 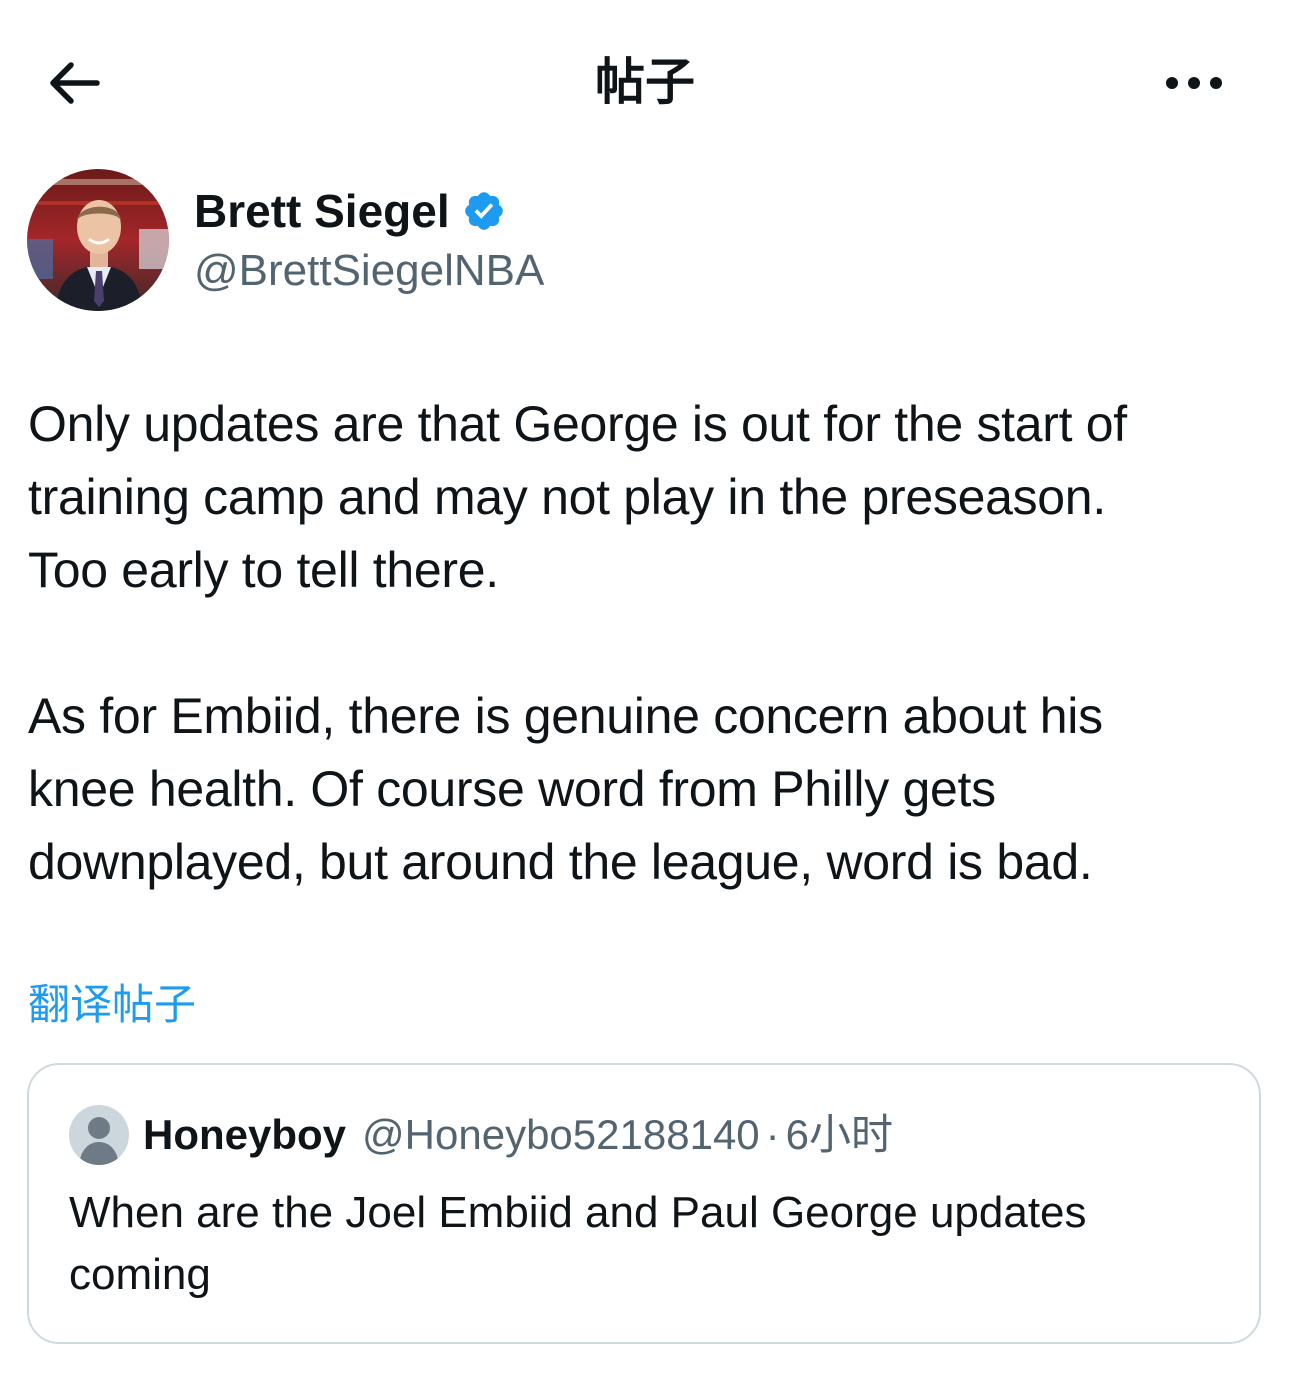 I want to click on quoted-author-avatar, so click(x=99, y=1135).